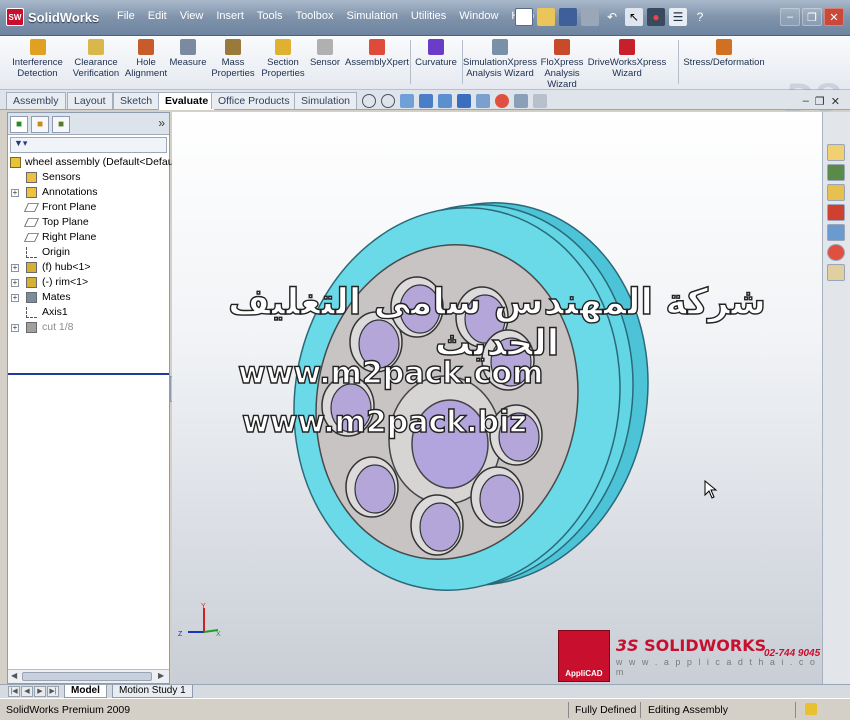 The image size is (850, 720). What do you see at coordinates (88, 207) in the screenshot?
I see `tree-node: Front Plane` at bounding box center [88, 207].